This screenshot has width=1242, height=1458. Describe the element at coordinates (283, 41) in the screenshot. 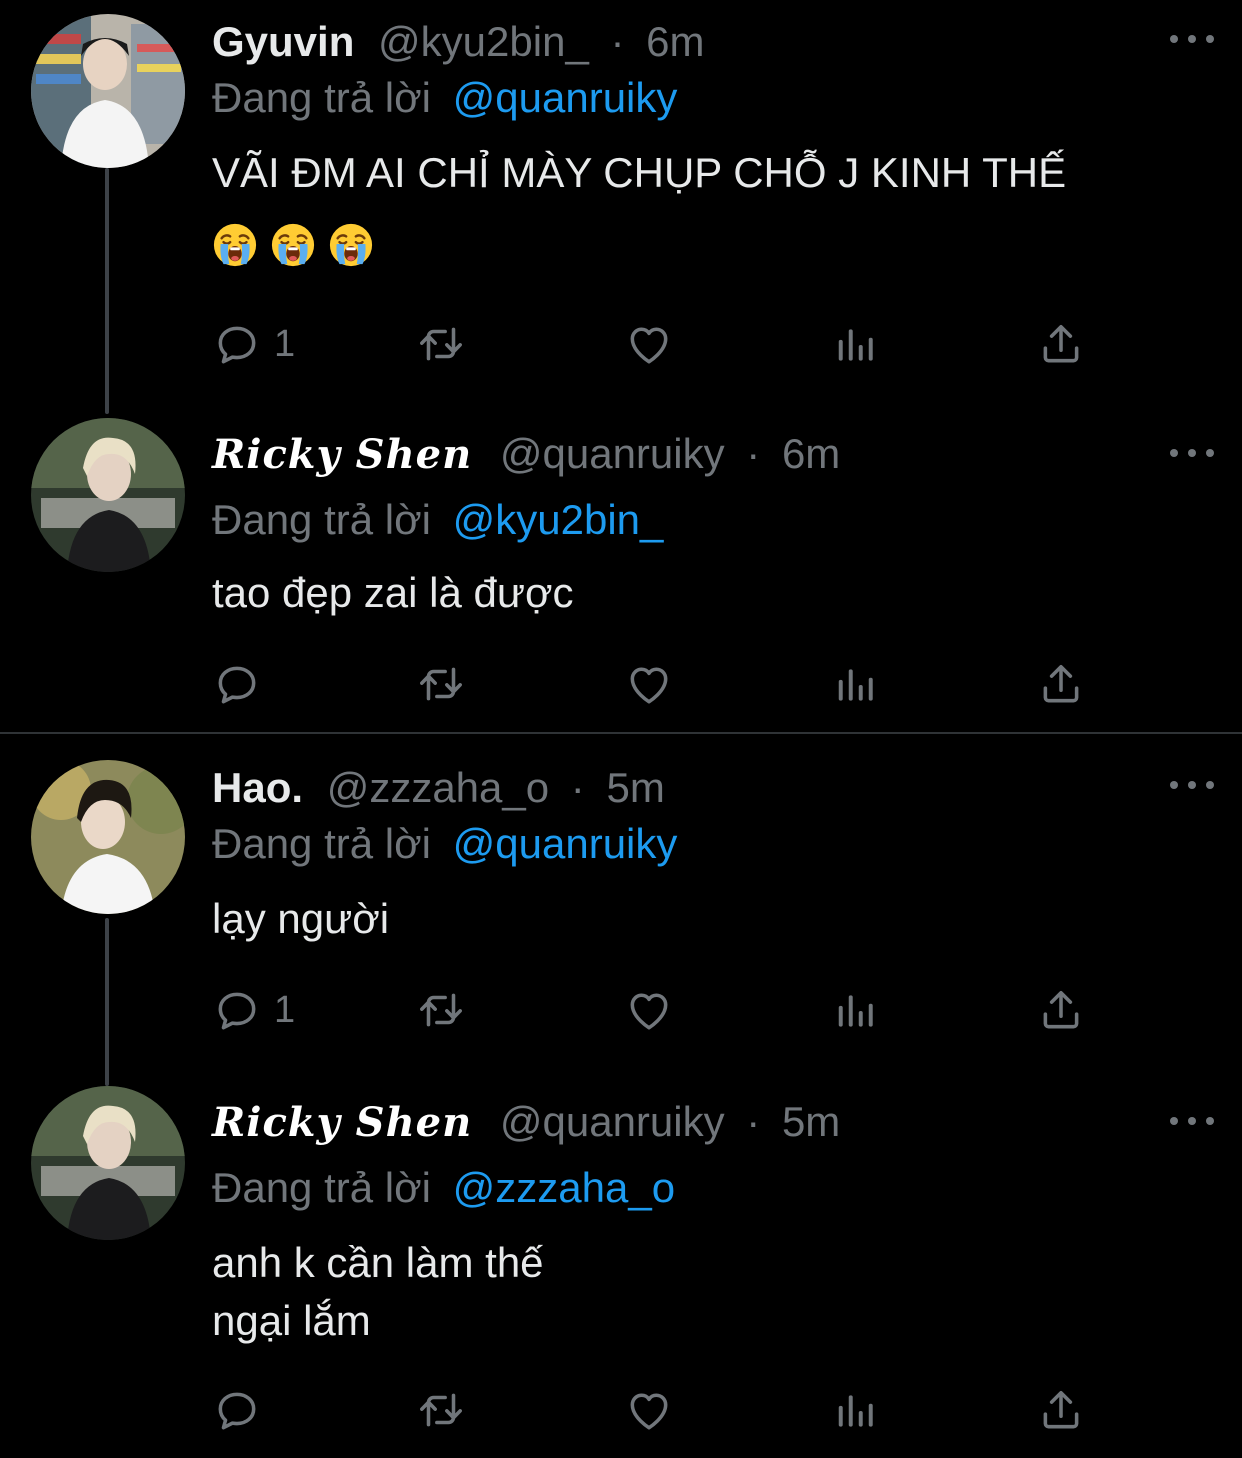

I see `display-name: Gyuvin` at that location.